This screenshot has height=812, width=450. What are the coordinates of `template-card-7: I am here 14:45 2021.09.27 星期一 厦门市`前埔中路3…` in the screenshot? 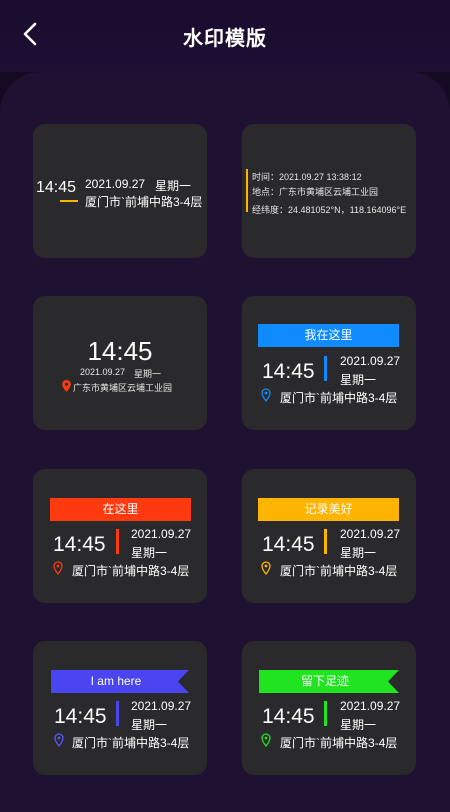 It's located at (120, 708).